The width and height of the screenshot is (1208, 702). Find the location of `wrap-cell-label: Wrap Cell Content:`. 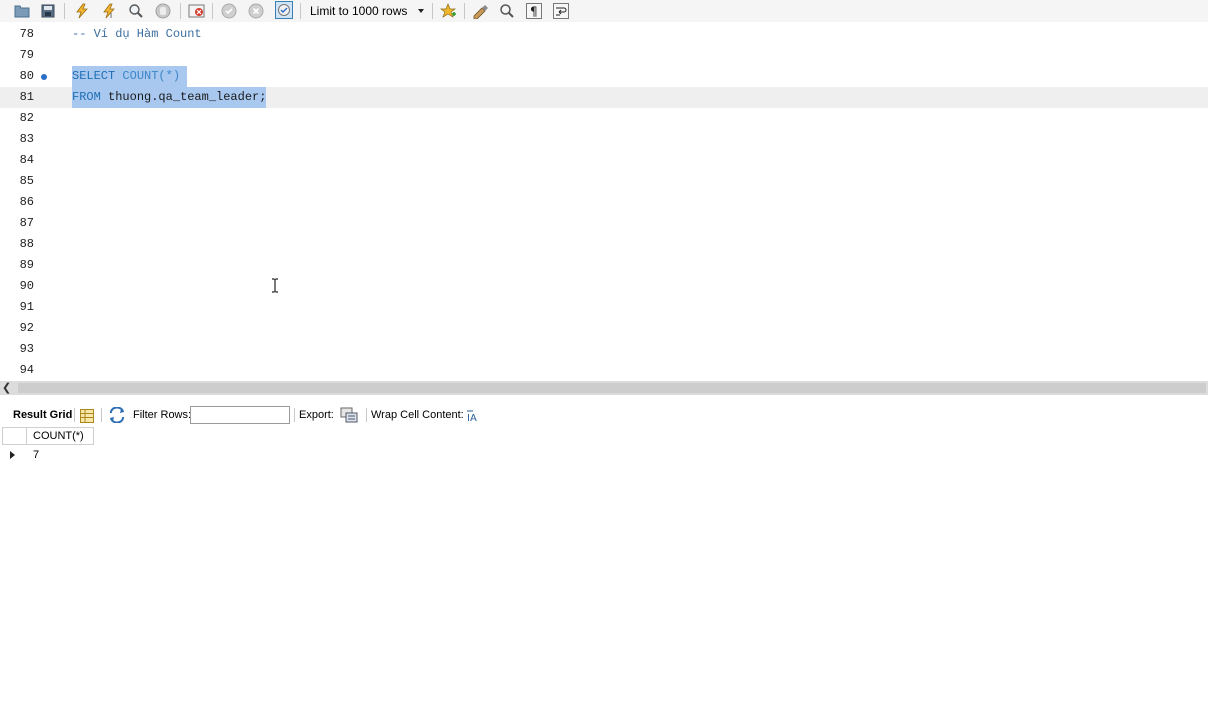

wrap-cell-label: Wrap Cell Content: is located at coordinates (417, 415).